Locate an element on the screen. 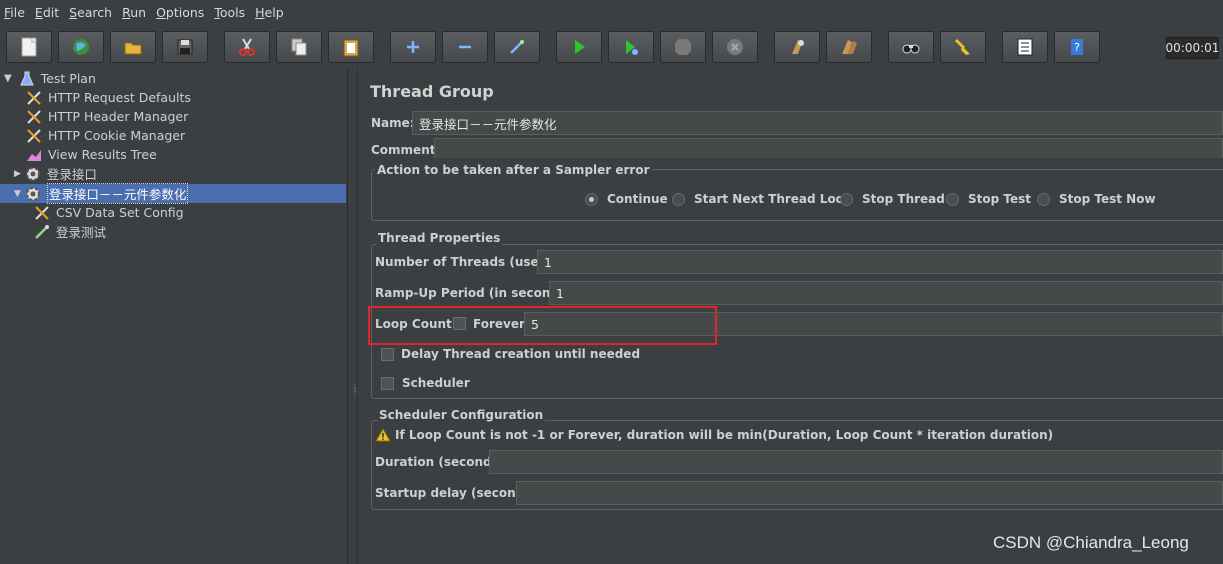  duration-label: Duration (seconds) is located at coordinates (440, 462).